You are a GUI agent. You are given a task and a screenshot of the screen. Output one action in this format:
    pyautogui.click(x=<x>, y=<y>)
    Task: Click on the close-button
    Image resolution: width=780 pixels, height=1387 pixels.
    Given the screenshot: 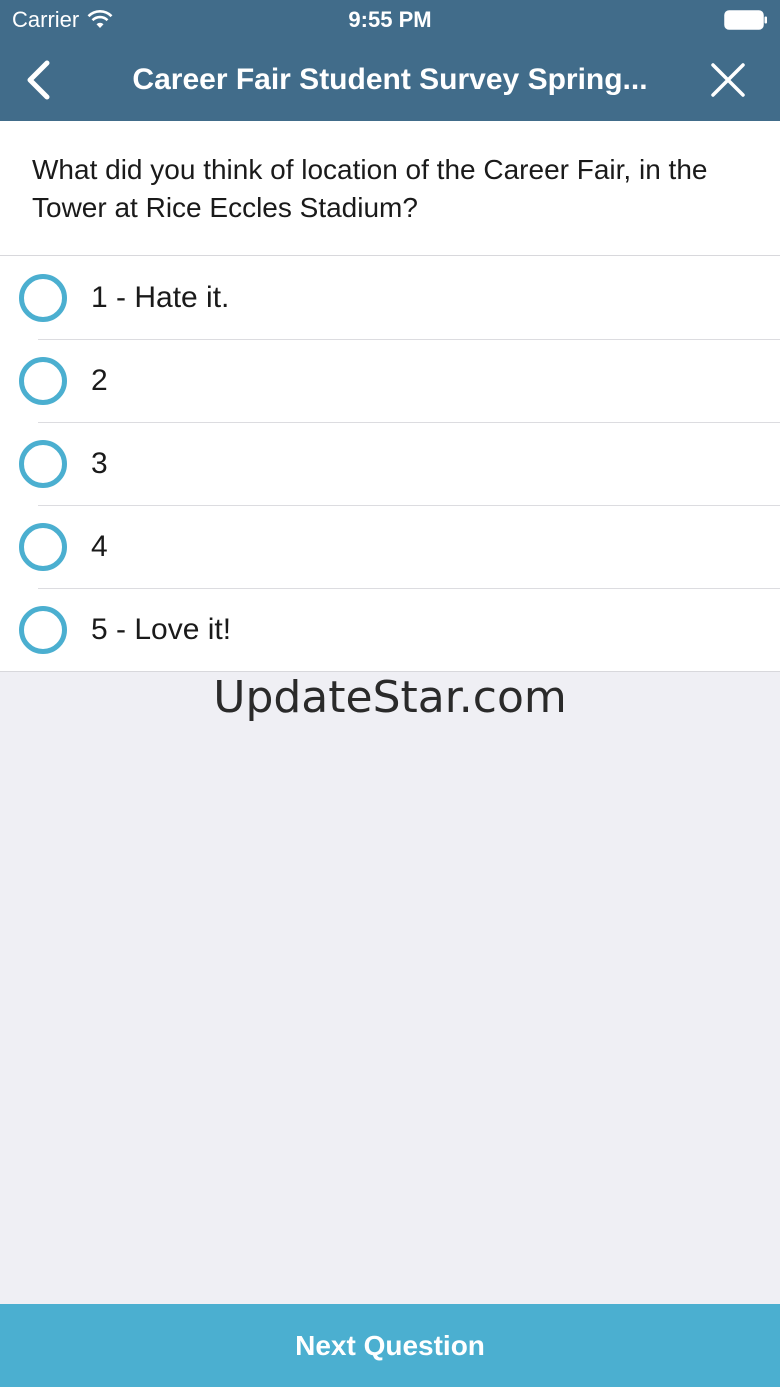 What is the action you would take?
    pyautogui.click(x=728, y=80)
    